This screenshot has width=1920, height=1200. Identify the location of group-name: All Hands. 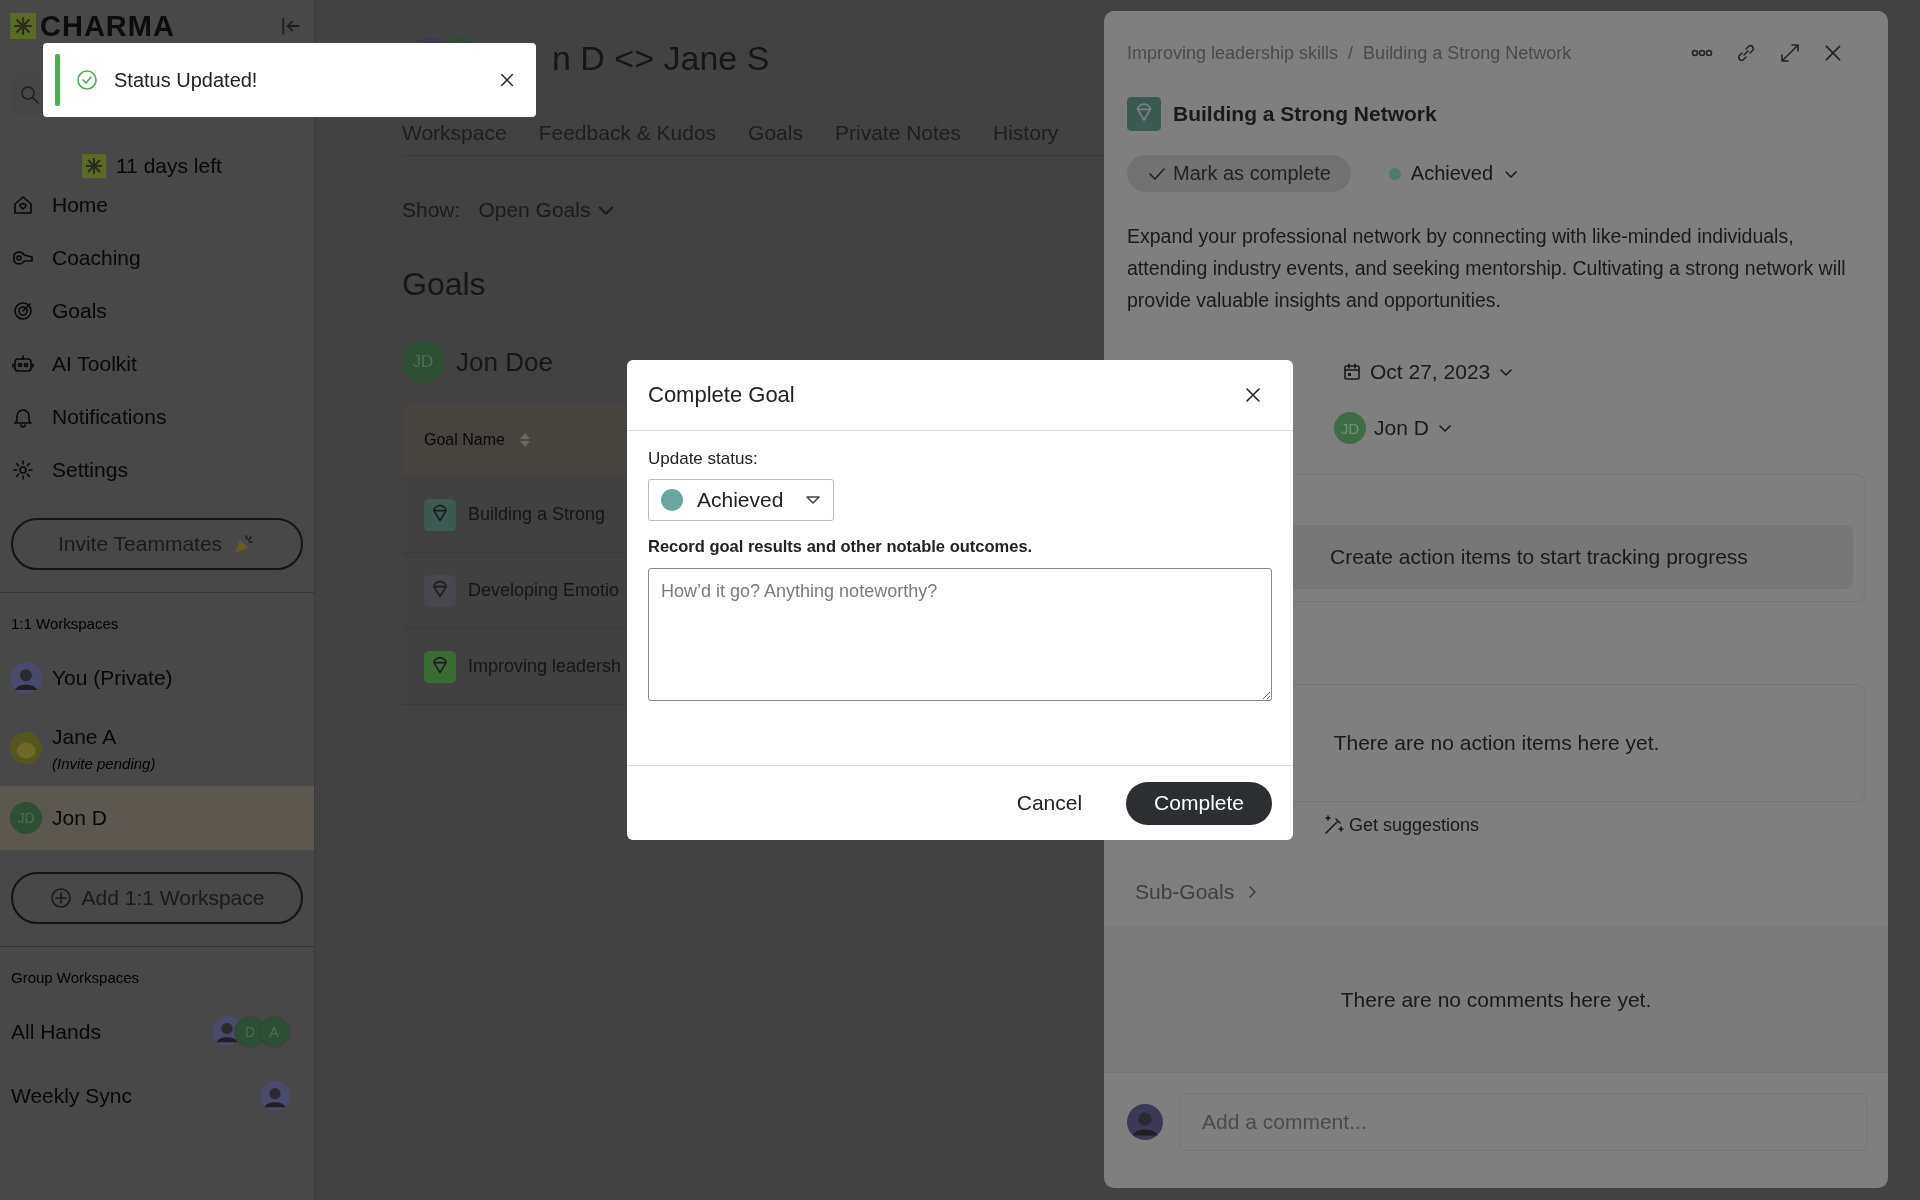
(56, 1032).